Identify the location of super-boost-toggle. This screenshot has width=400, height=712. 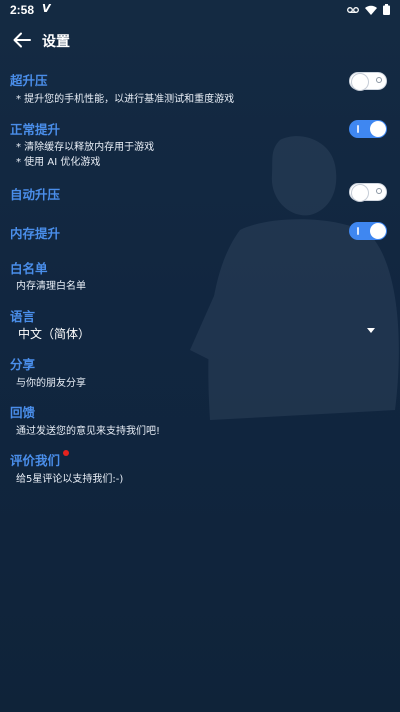
(368, 81).